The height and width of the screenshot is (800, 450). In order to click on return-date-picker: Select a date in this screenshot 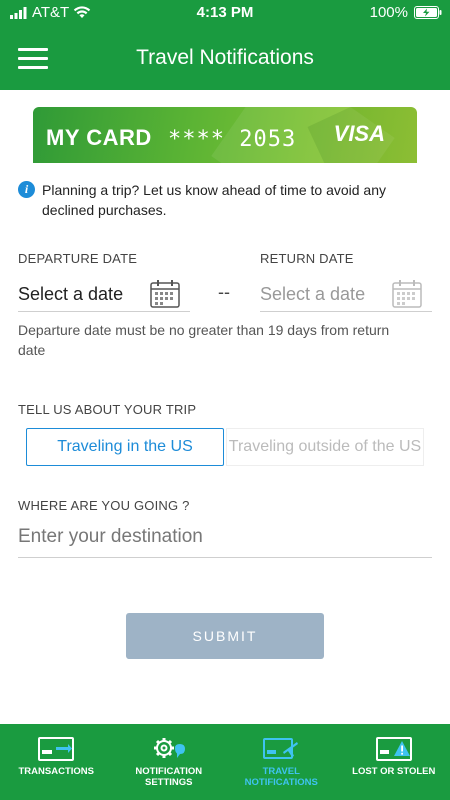, I will do `click(346, 292)`.